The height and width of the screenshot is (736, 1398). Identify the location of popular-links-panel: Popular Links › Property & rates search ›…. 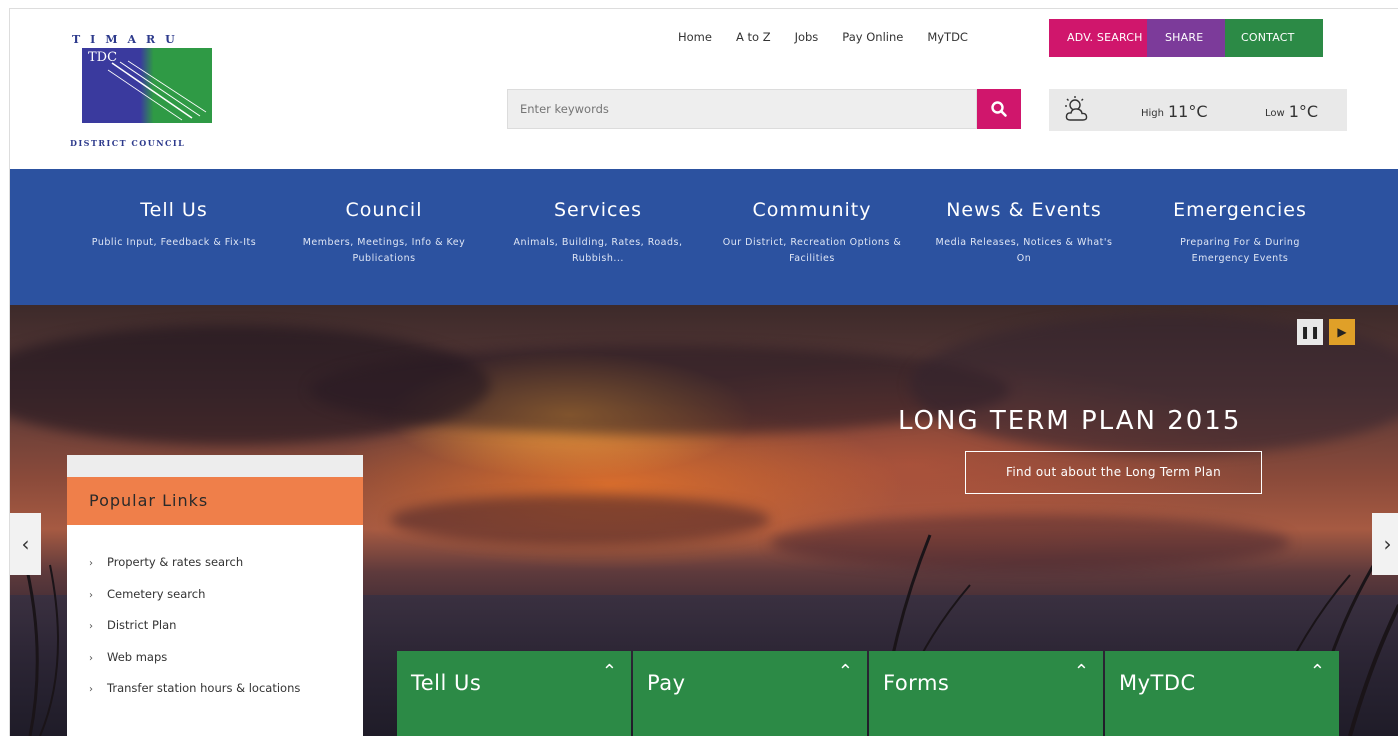
(215, 595).